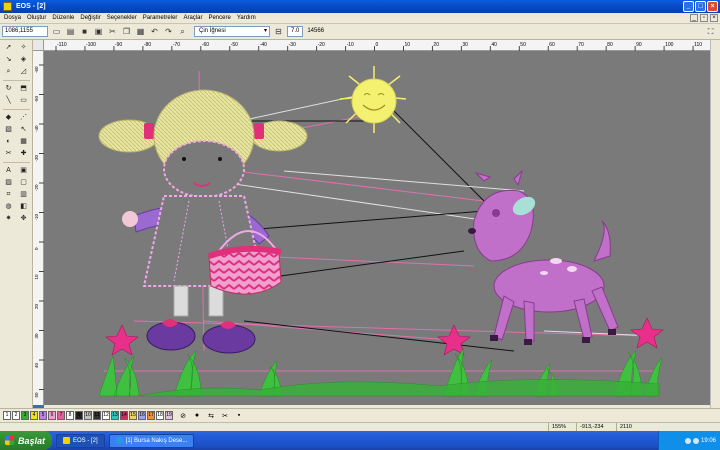 This screenshot has height=450, width=720. I want to click on color-swatch-13: 13, so click(115, 415).